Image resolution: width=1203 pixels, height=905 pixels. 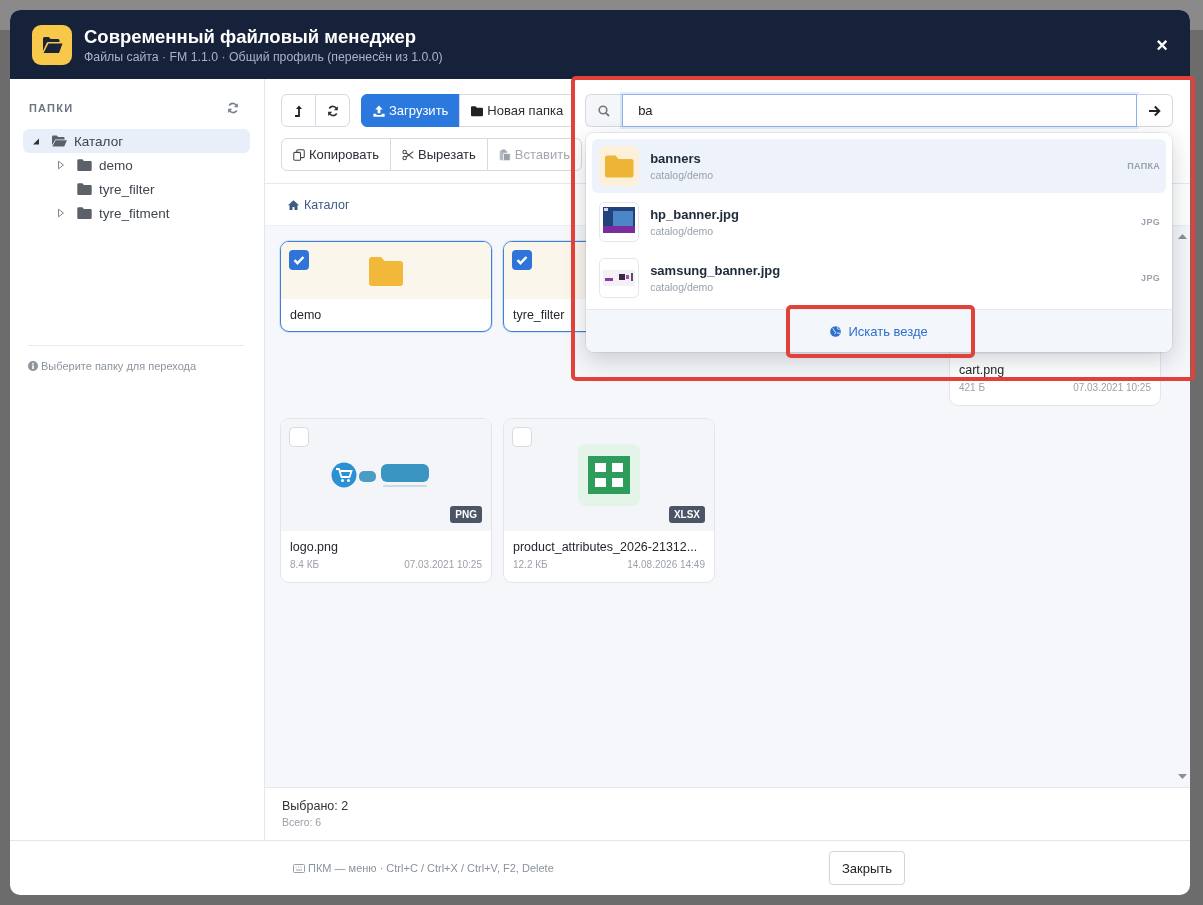 What do you see at coordinates (316, 806) in the screenshot?
I see `selection-count: Выбрано: 2` at bounding box center [316, 806].